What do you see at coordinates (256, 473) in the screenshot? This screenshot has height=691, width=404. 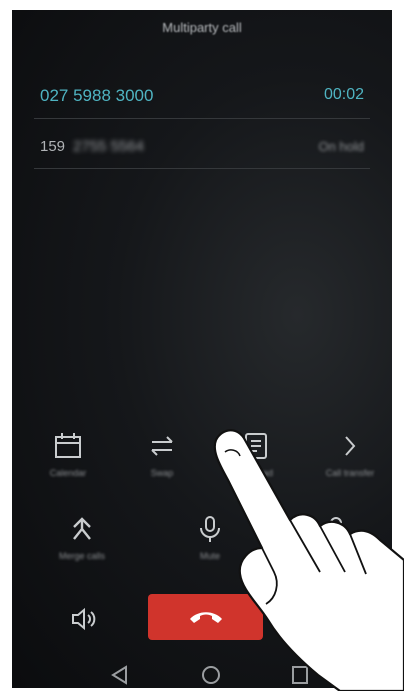 I see `notepad-label: Notepad` at bounding box center [256, 473].